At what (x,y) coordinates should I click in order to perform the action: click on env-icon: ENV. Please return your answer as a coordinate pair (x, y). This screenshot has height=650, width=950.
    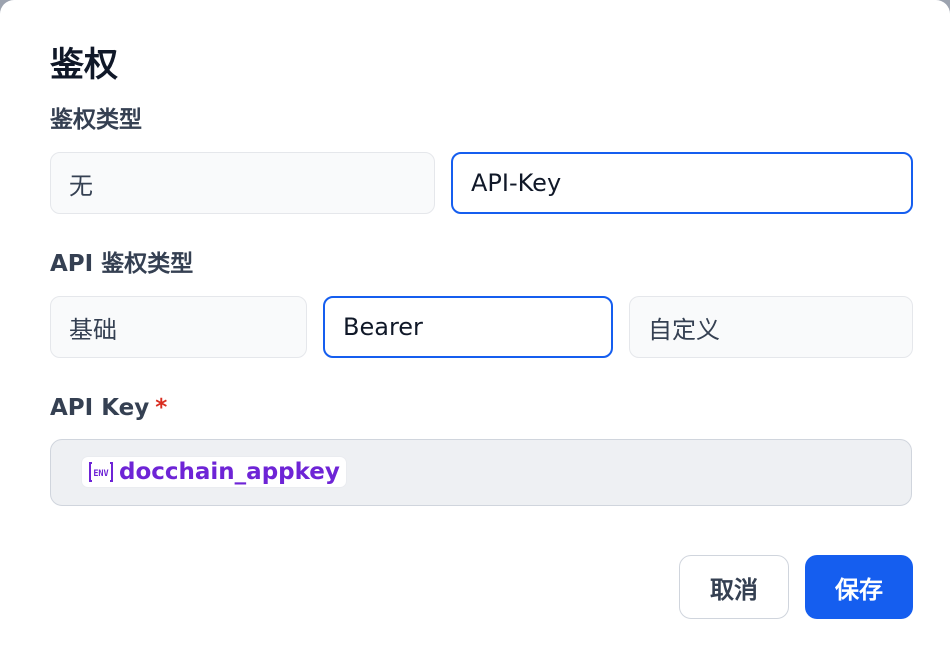
    Looking at the image, I should click on (101, 472).